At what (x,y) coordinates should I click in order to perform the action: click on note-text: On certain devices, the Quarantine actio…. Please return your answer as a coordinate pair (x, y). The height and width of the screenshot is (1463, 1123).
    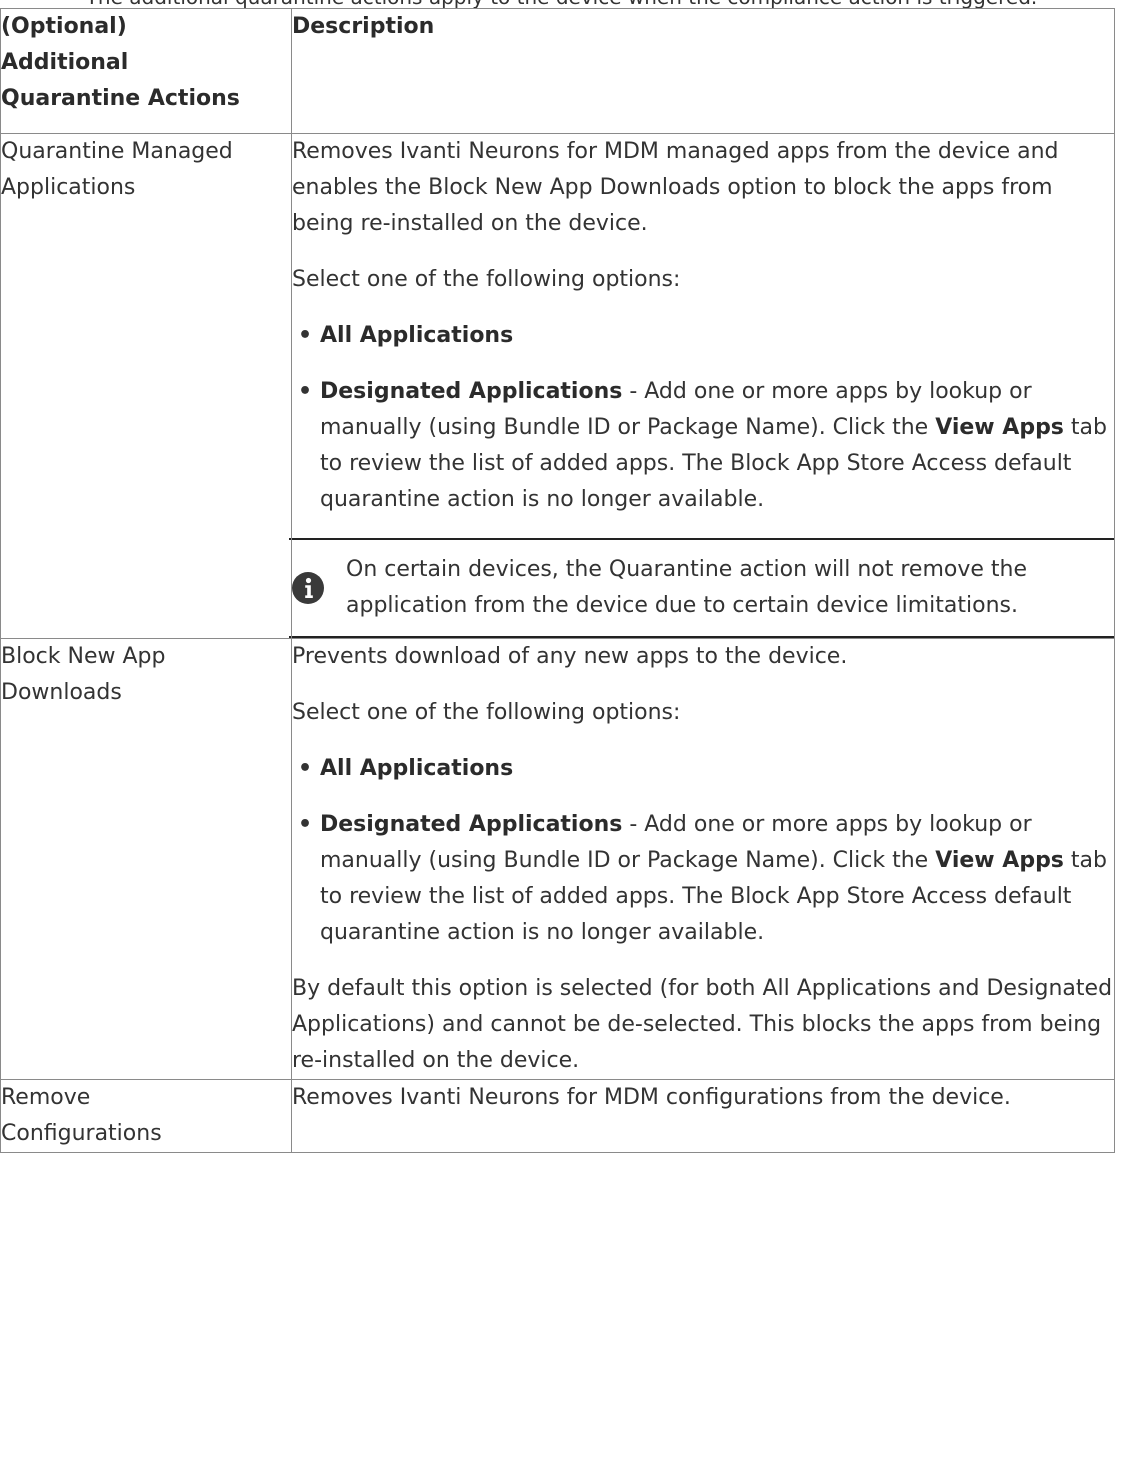
    Looking at the image, I should click on (687, 587).